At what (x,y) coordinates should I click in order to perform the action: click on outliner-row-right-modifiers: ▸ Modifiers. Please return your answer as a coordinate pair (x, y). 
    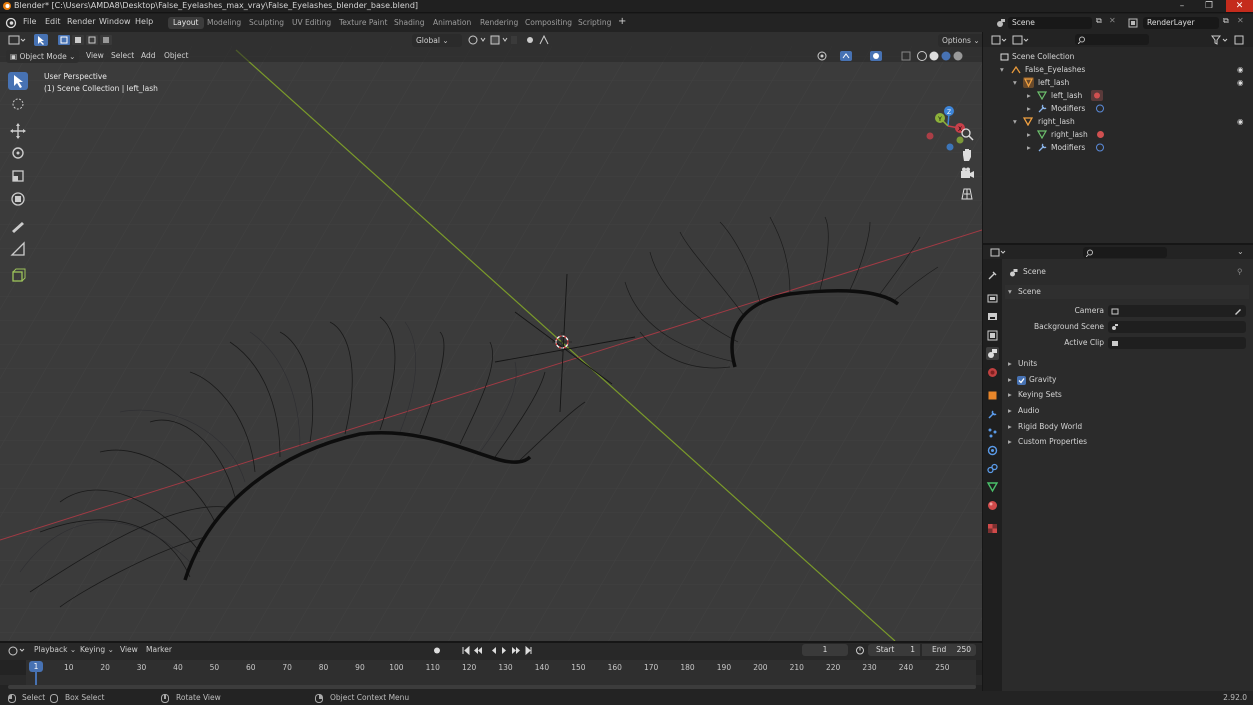
    Looking at the image, I should click on (1118, 147).